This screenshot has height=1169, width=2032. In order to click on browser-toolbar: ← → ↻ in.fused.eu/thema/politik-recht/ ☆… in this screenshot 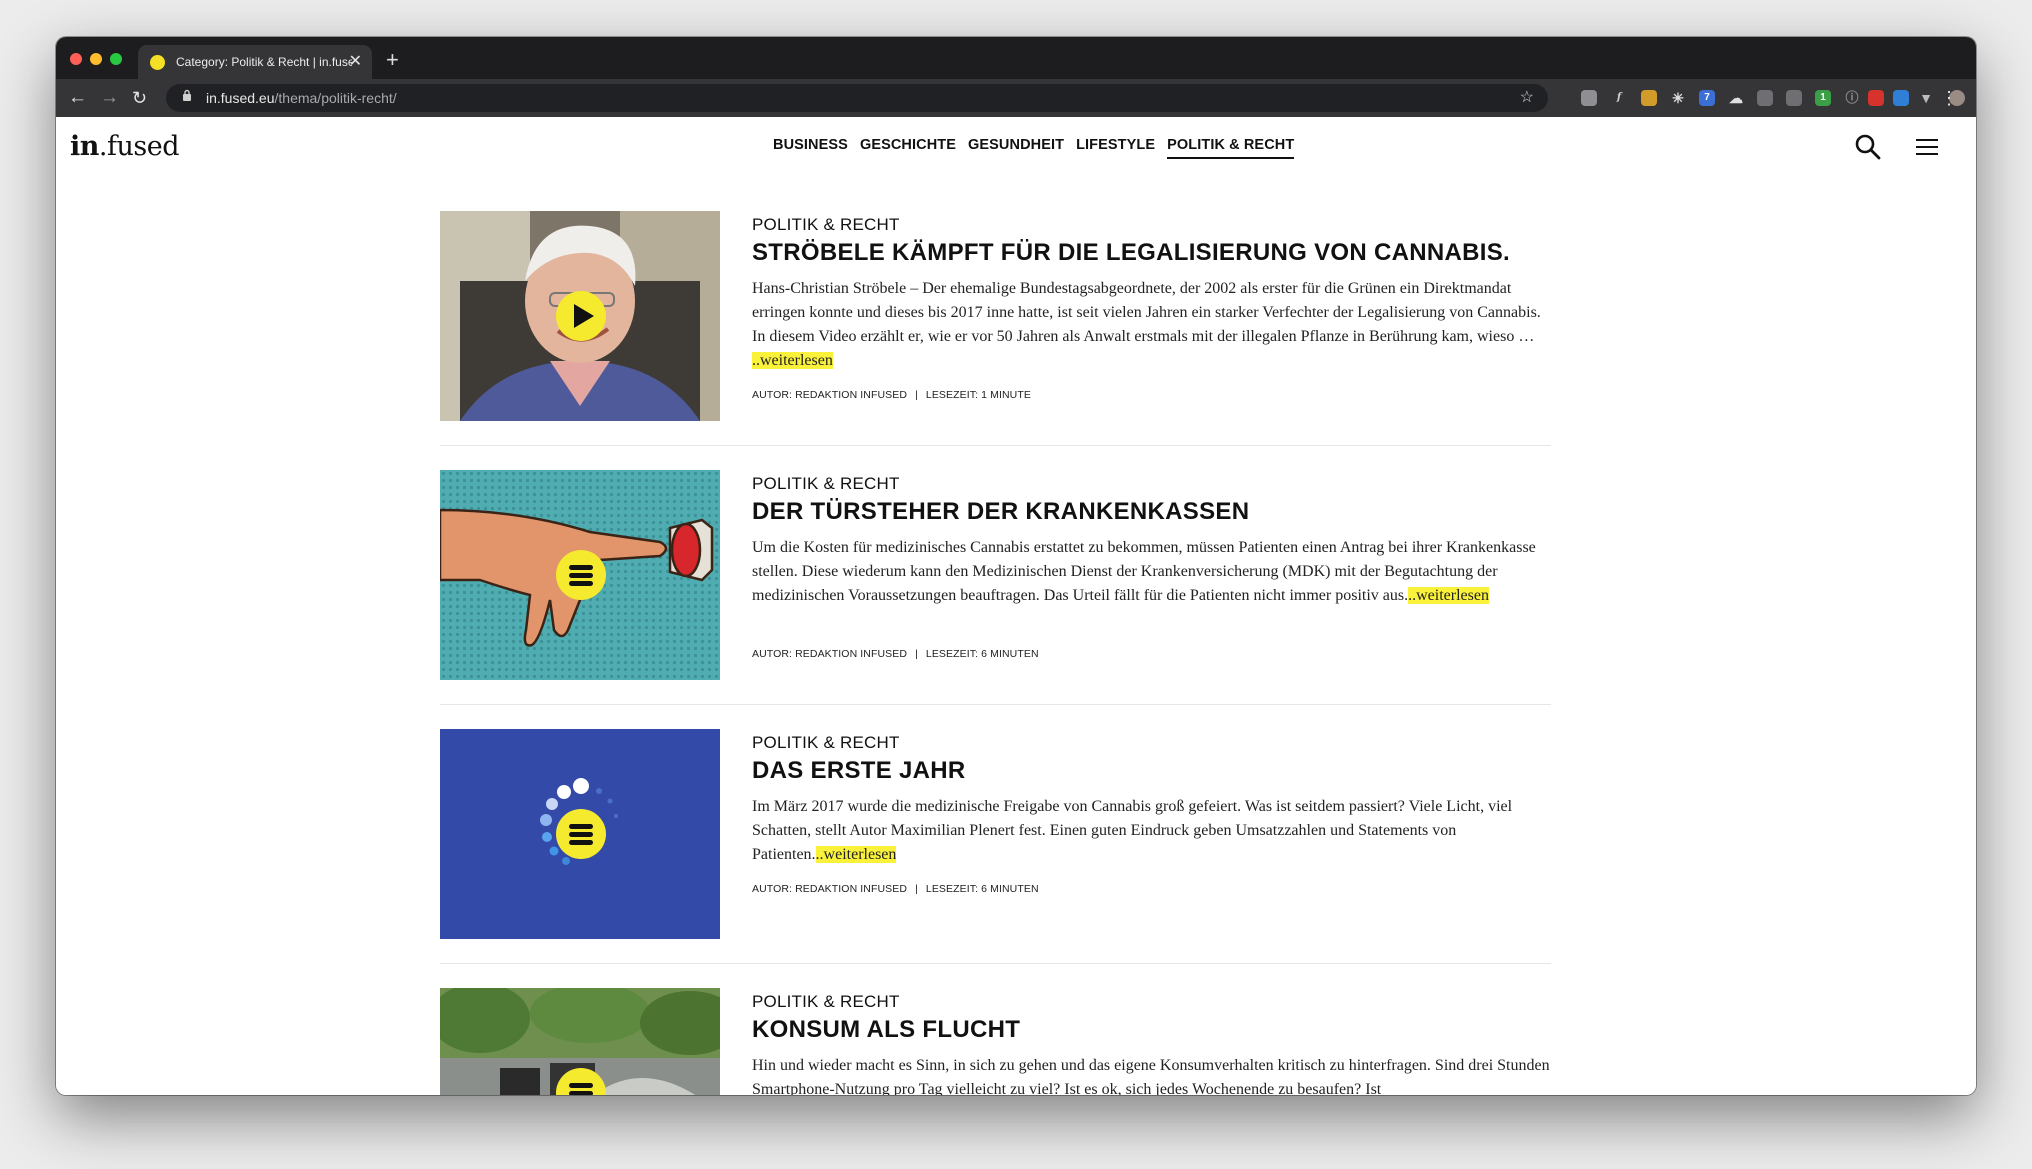, I will do `click(1016, 98)`.